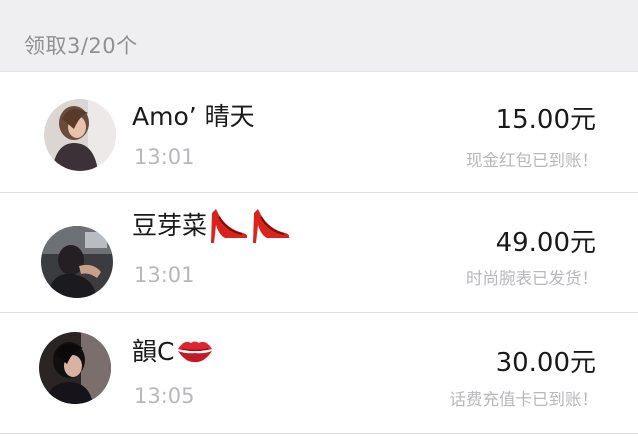  Describe the element at coordinates (164, 396) in the screenshot. I see `timestamp: 13:05` at that location.